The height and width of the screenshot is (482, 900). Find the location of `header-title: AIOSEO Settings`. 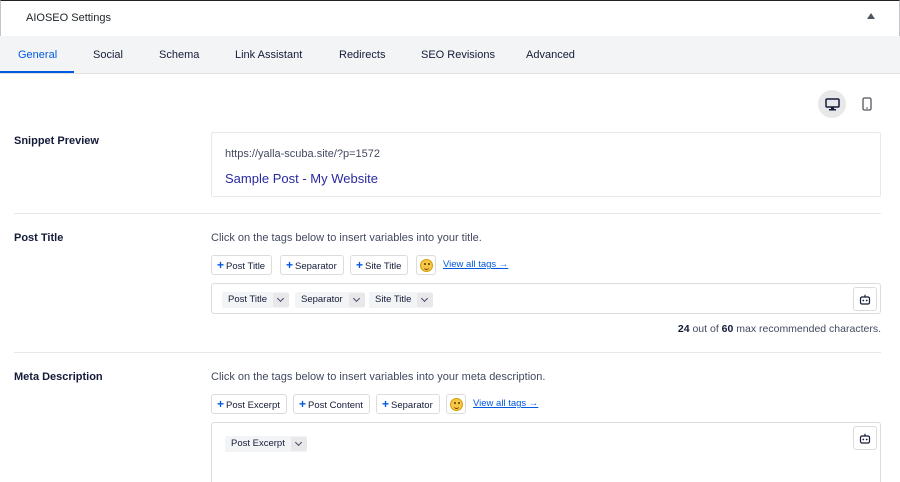

header-title: AIOSEO Settings is located at coordinates (68, 18).